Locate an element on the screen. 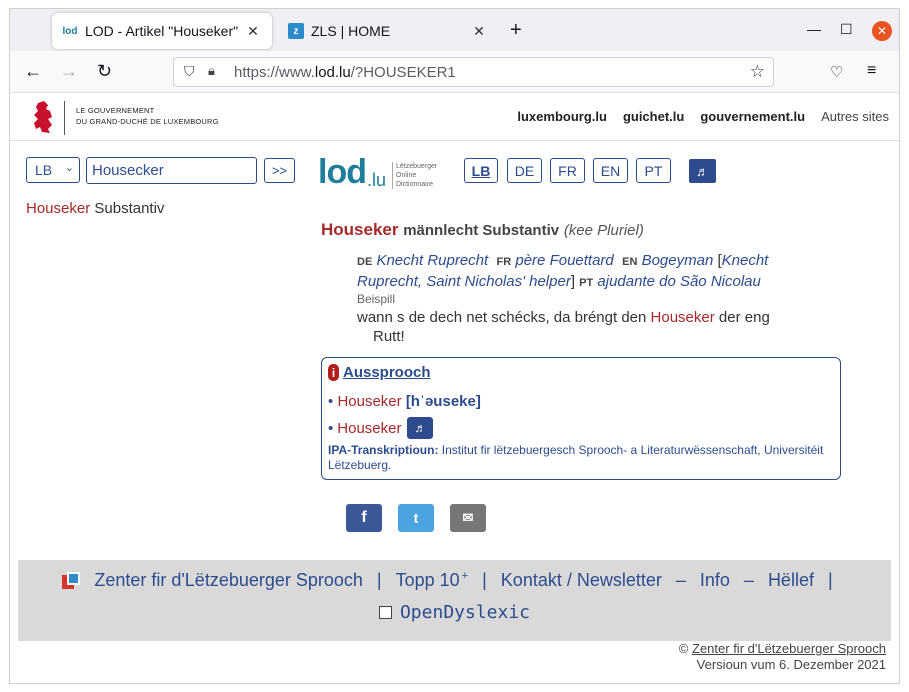 Image resolution: width=909 pixels, height=692 pixels. twitter-share-icon: t is located at coordinates (416, 518).